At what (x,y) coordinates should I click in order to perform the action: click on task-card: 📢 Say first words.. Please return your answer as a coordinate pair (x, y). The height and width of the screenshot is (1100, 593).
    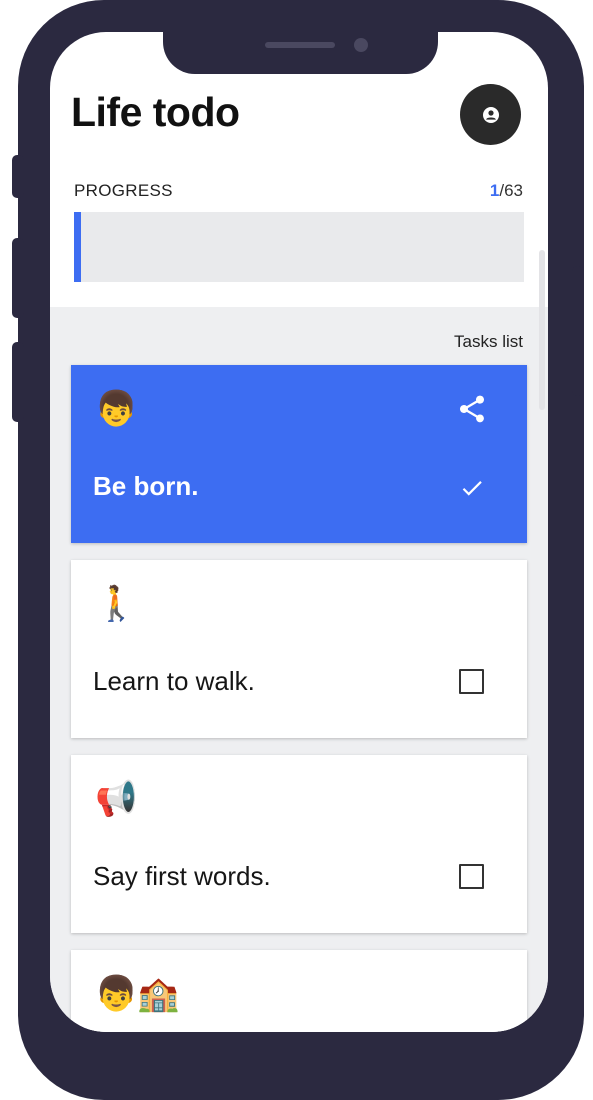
    Looking at the image, I should click on (299, 844).